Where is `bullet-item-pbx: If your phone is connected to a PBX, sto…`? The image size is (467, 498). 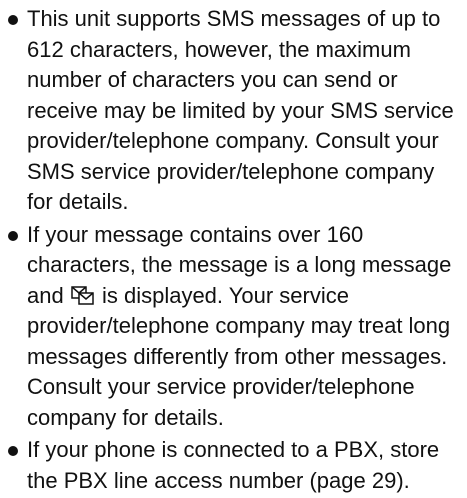 bullet-item-pbx: If your phone is connected to a PBX, sto… is located at coordinates (236, 465).